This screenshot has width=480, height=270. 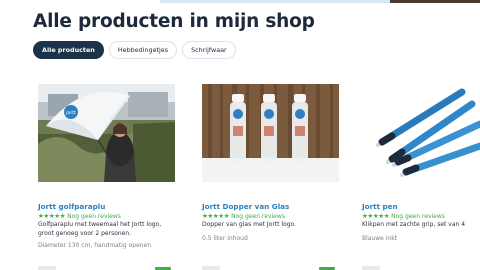 I want to click on product-description: Dopper van glas met Jortt logo., so click(x=249, y=224).